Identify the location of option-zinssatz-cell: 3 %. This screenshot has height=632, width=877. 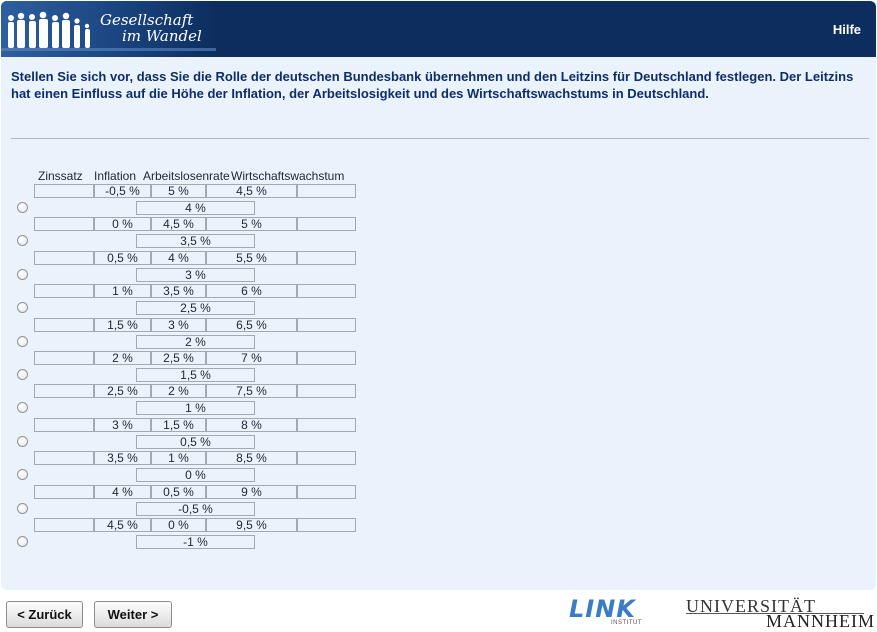
(195, 275).